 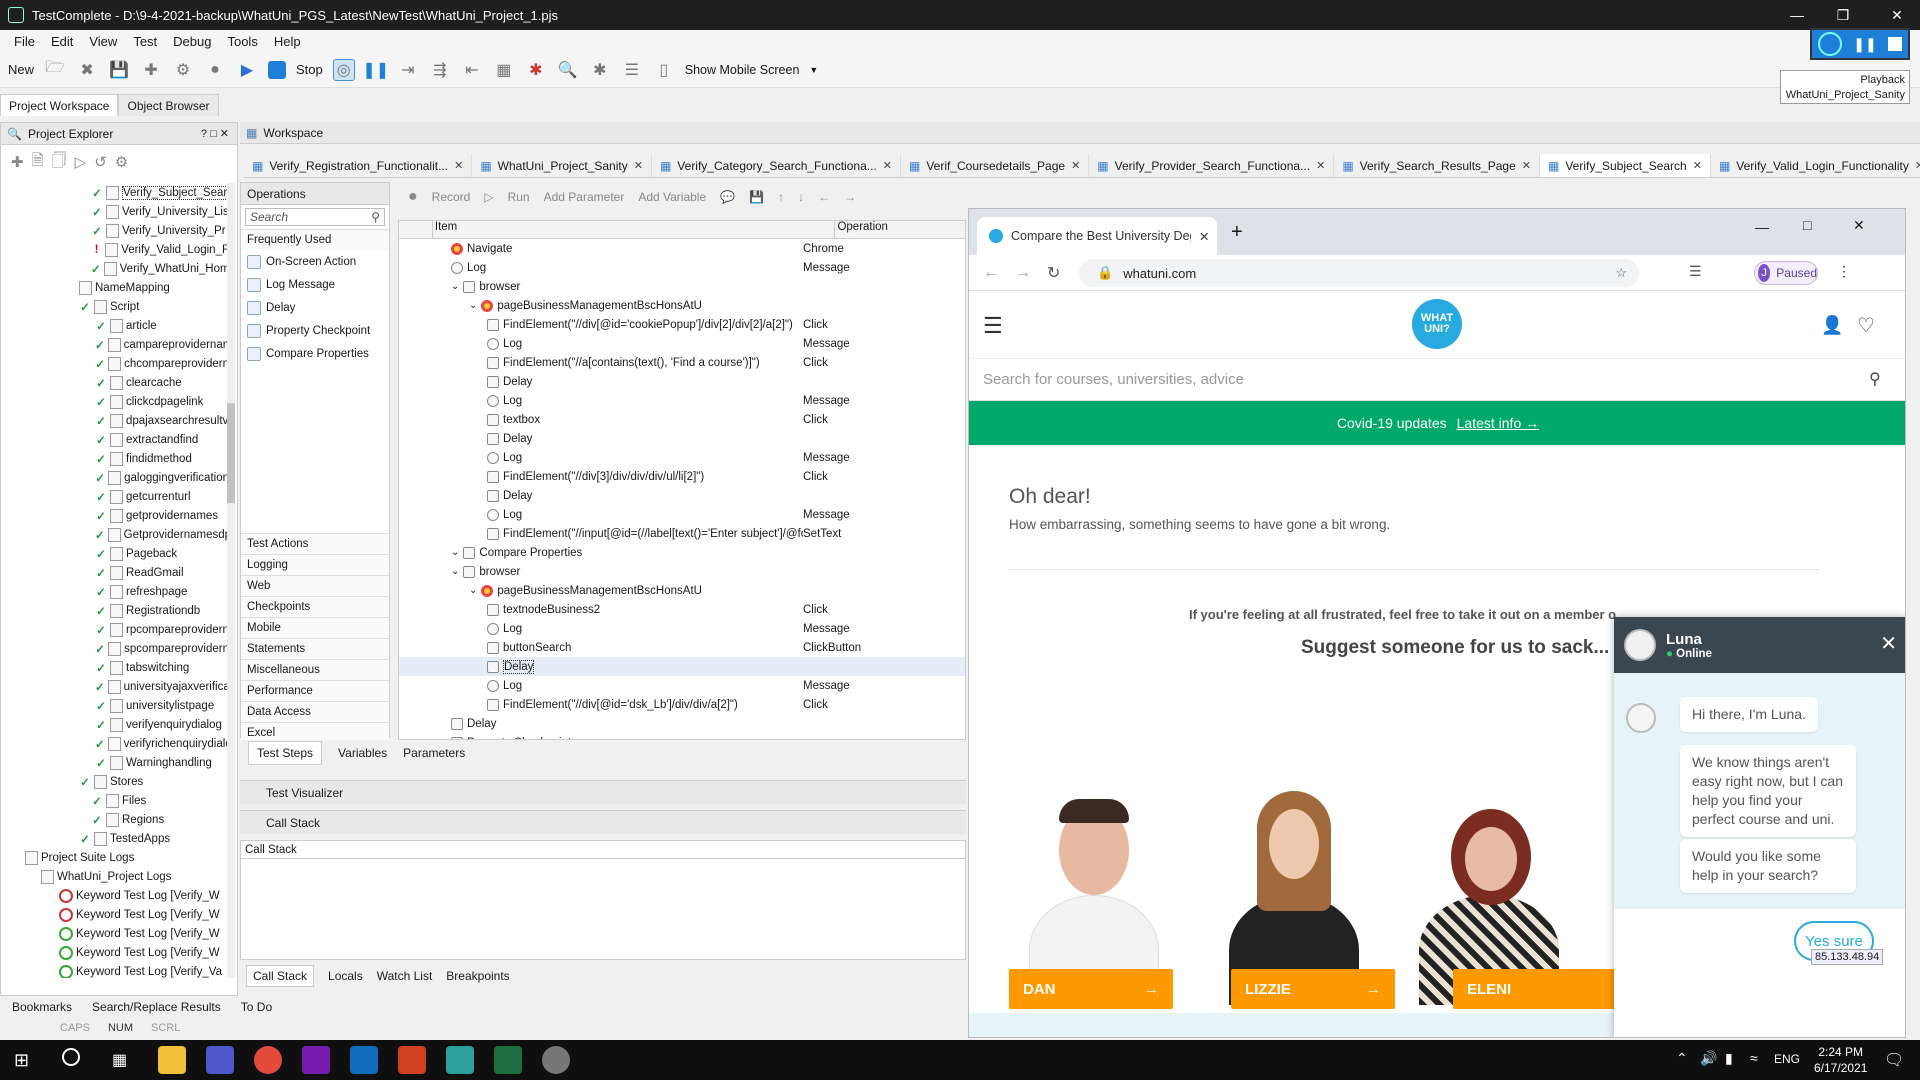 What do you see at coordinates (1237, 232) in the screenshot?
I see `new-tab-icon: +` at bounding box center [1237, 232].